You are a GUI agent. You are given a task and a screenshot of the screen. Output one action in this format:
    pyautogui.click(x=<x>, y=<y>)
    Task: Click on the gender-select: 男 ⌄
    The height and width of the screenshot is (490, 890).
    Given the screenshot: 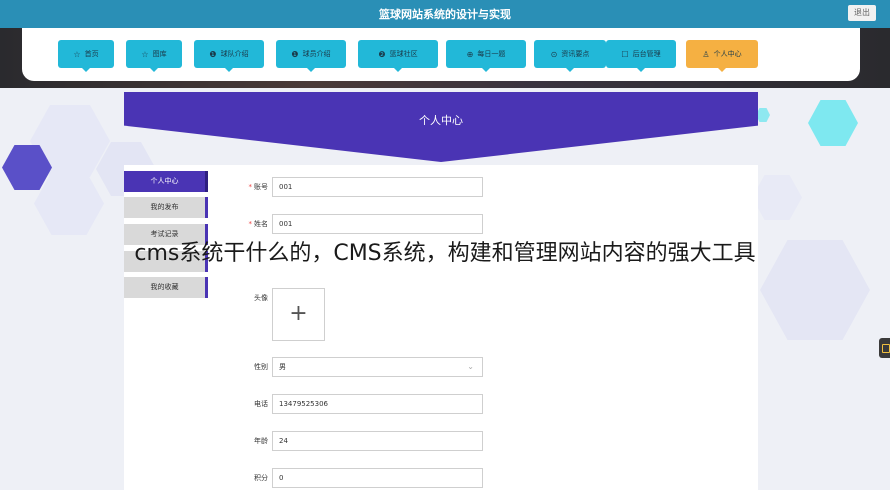 What is the action you would take?
    pyautogui.click(x=377, y=367)
    